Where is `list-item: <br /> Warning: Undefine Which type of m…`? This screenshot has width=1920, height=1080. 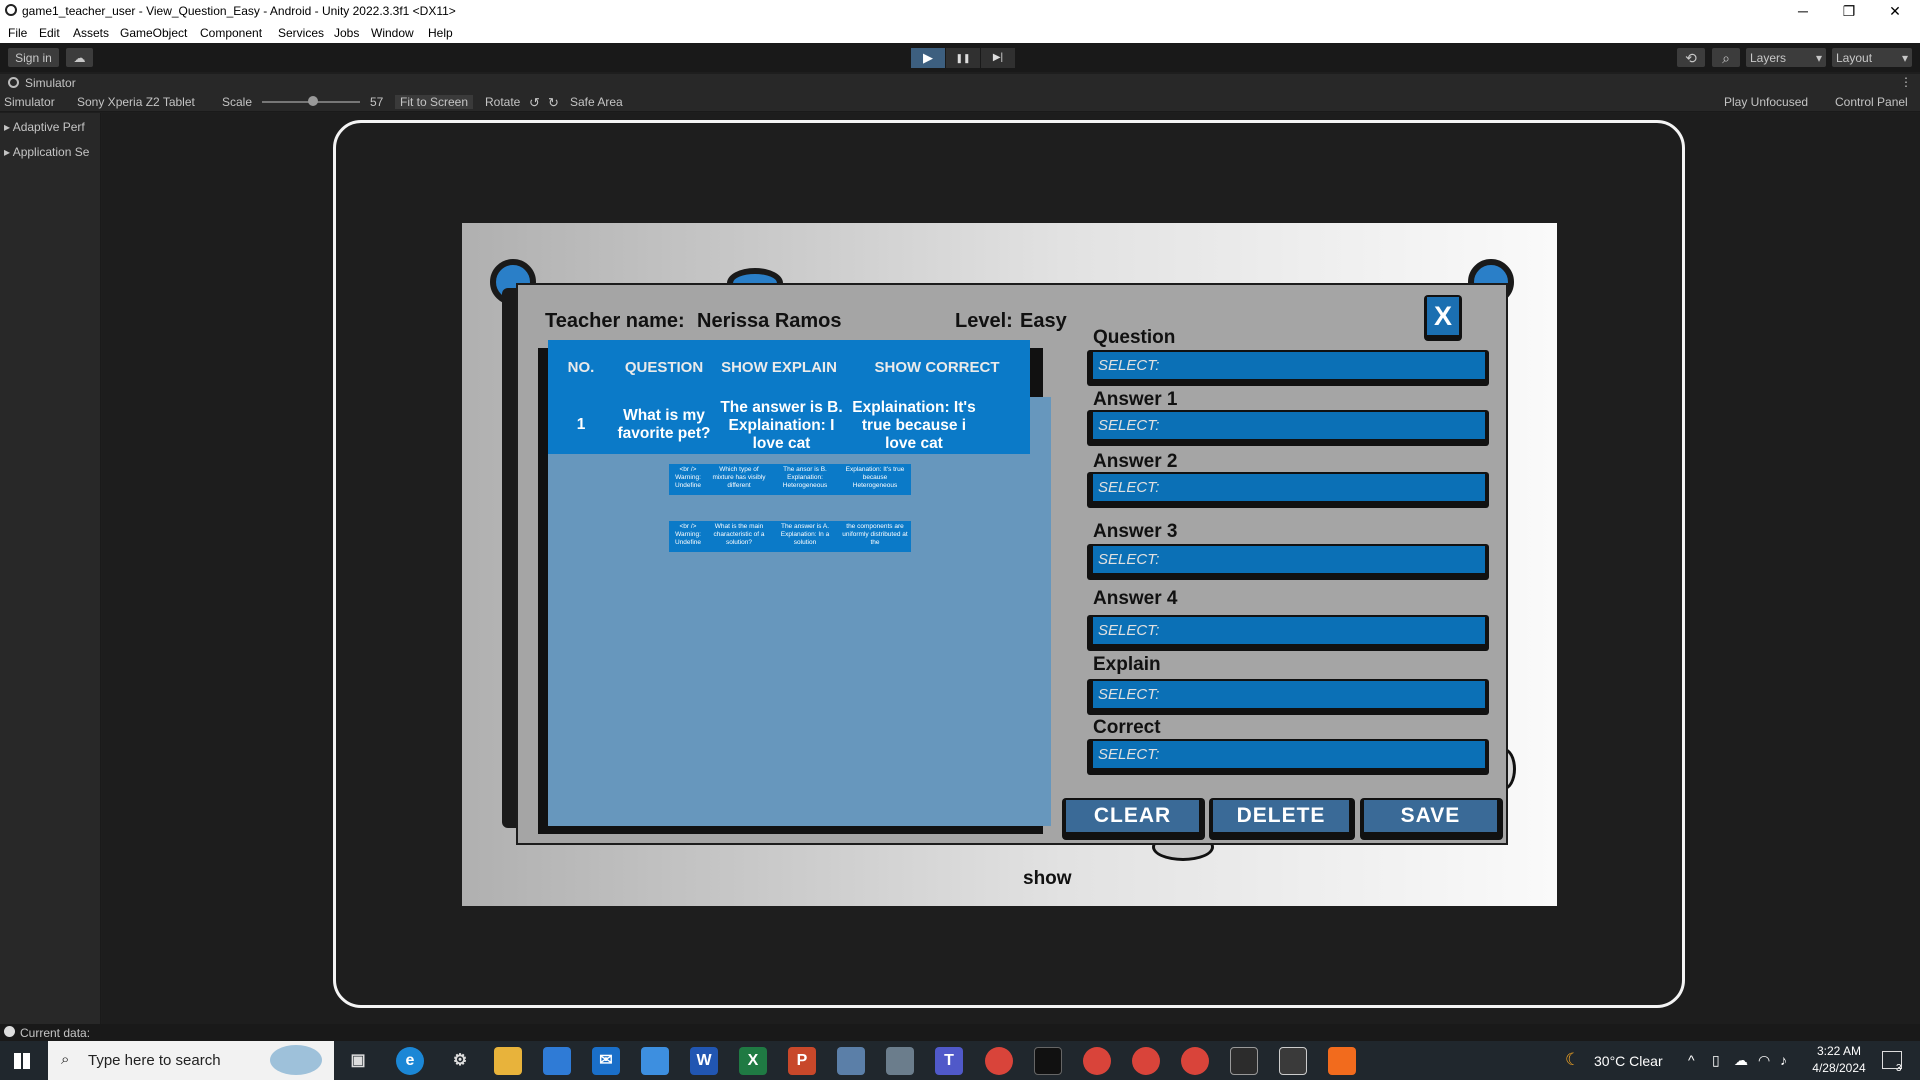
list-item: <br /> Warning: Undefine Which type of m… is located at coordinates (790, 479).